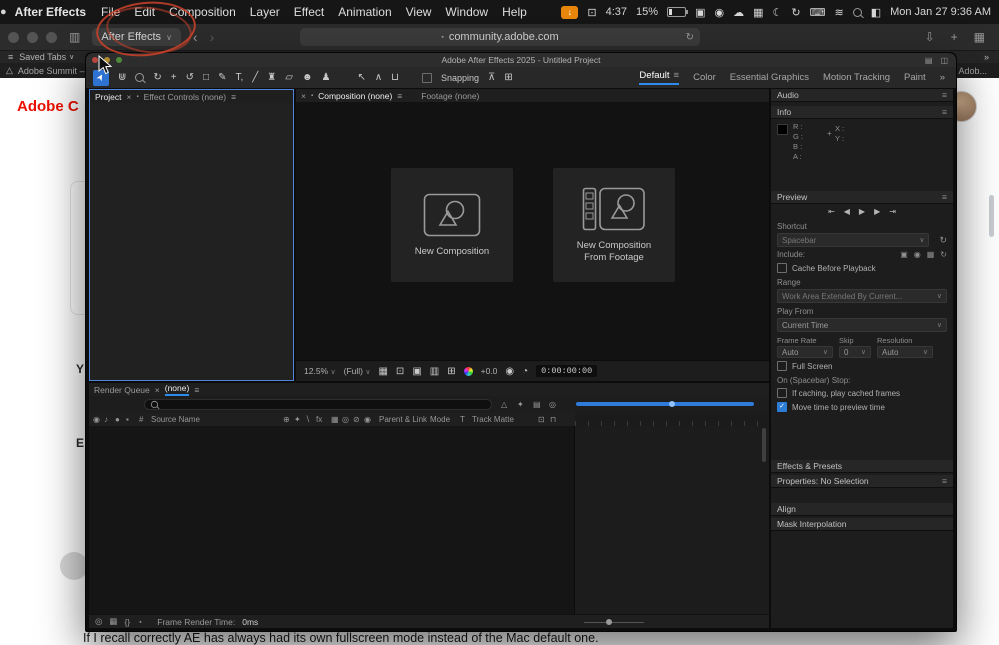 The height and width of the screenshot is (645, 999). I want to click on 3d-layer-icon: ◉, so click(367, 419).